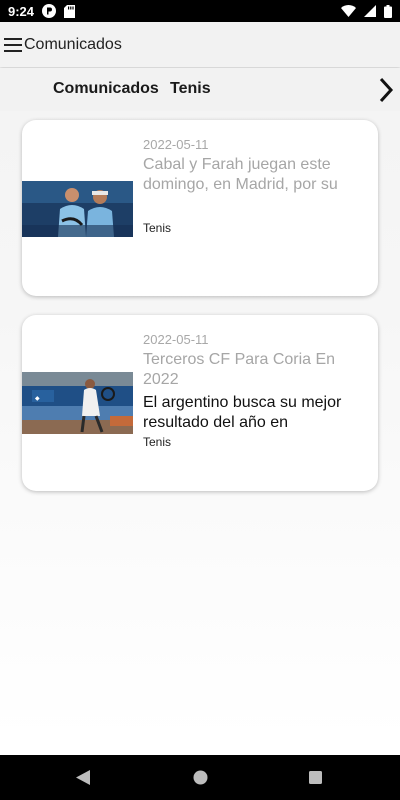  I want to click on app-bar: Comunicados, so click(200, 44).